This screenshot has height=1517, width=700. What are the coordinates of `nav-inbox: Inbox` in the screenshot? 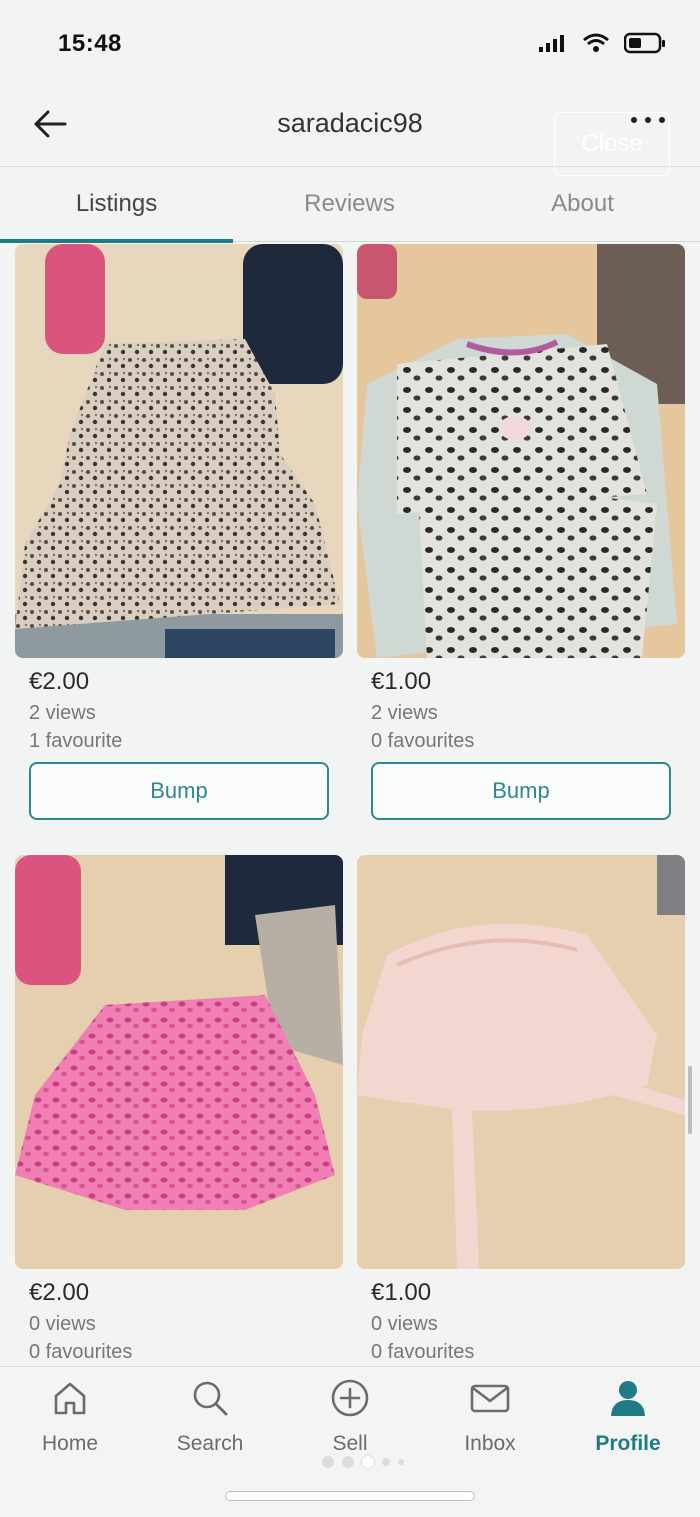 It's located at (490, 1416).